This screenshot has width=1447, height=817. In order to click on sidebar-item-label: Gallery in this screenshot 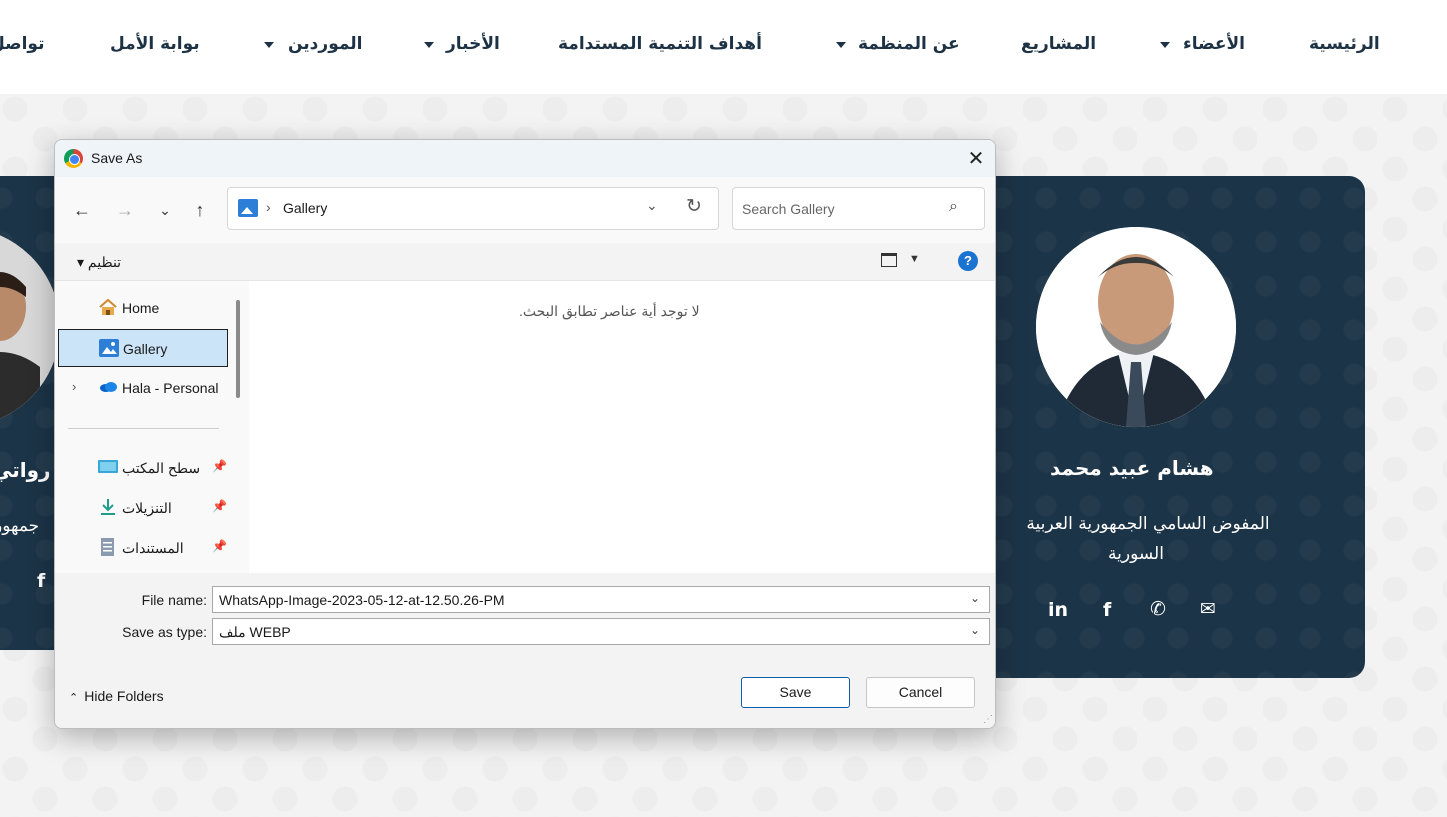, I will do `click(145, 349)`.